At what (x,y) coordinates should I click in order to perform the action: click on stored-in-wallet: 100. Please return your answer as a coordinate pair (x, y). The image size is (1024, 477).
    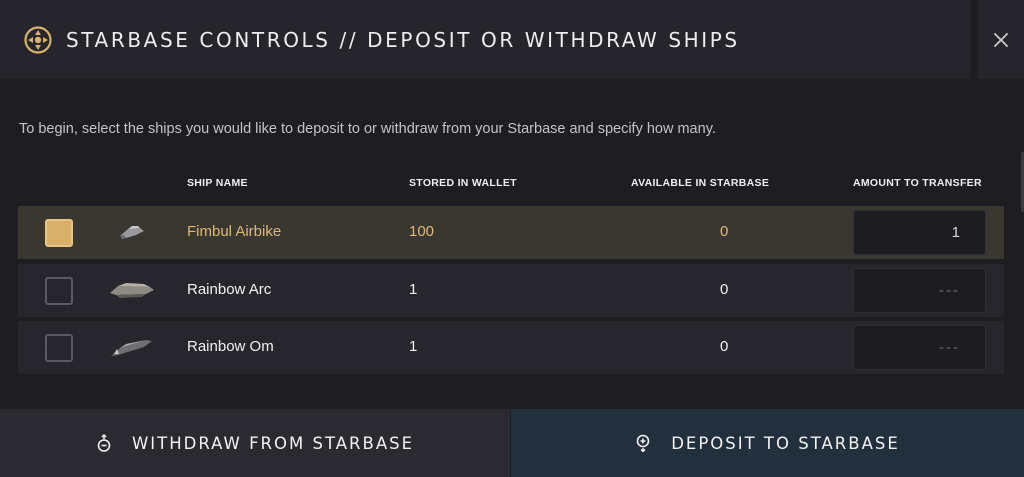
    Looking at the image, I should click on (422, 231).